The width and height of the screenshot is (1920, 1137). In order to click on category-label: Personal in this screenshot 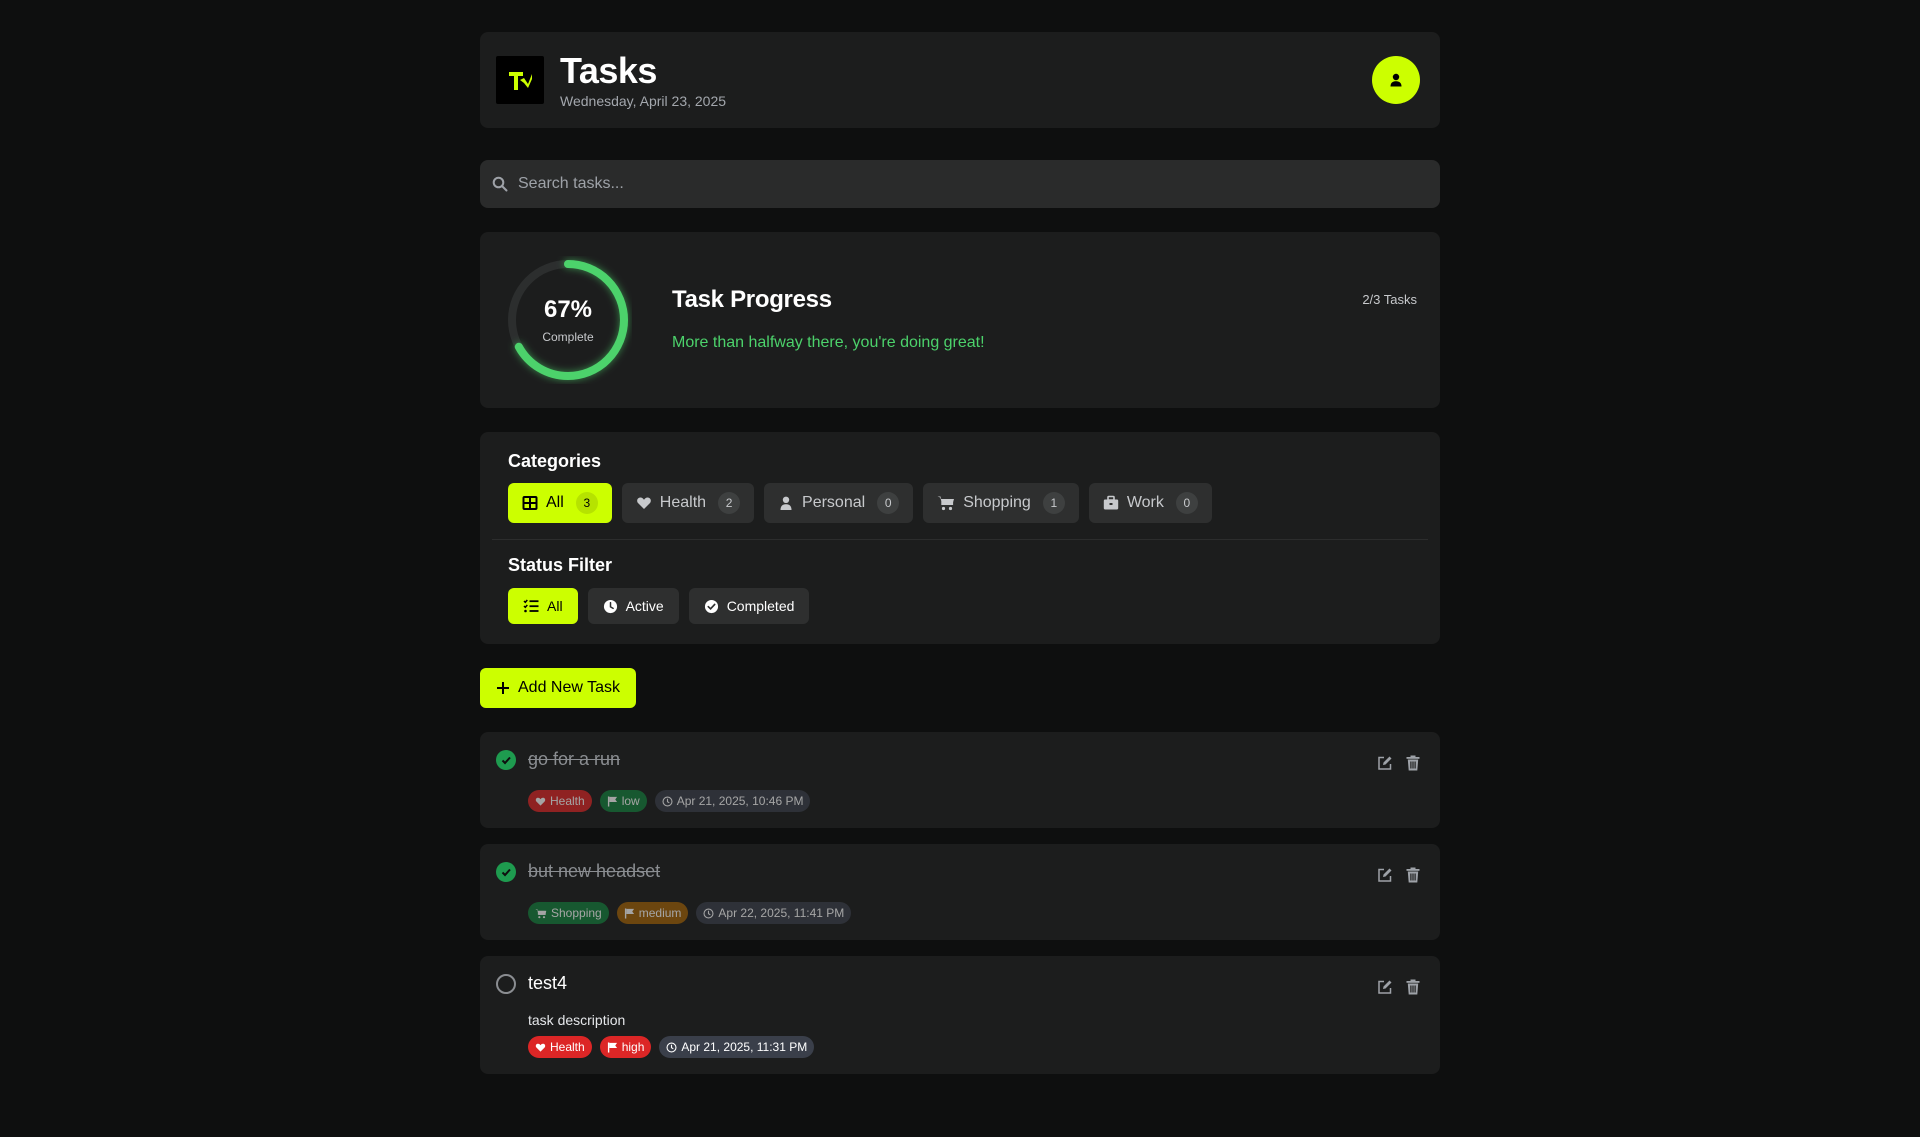, I will do `click(834, 502)`.